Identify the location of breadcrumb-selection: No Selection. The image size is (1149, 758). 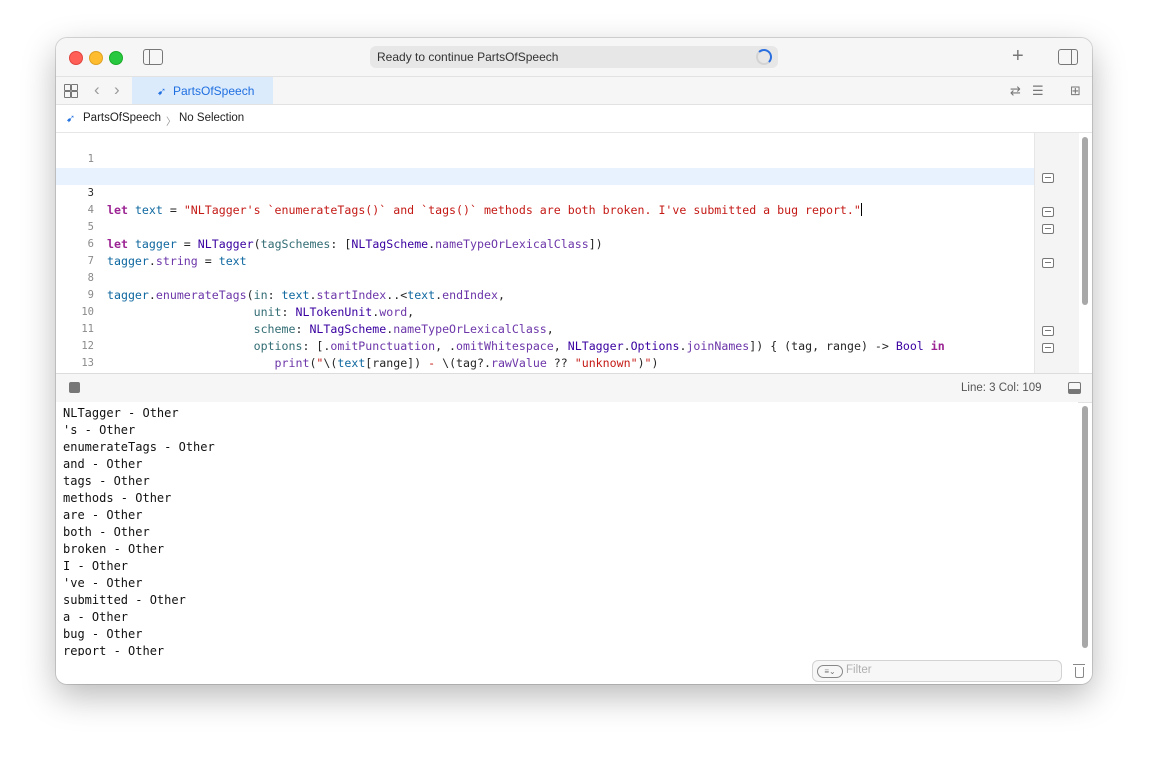
(211, 118).